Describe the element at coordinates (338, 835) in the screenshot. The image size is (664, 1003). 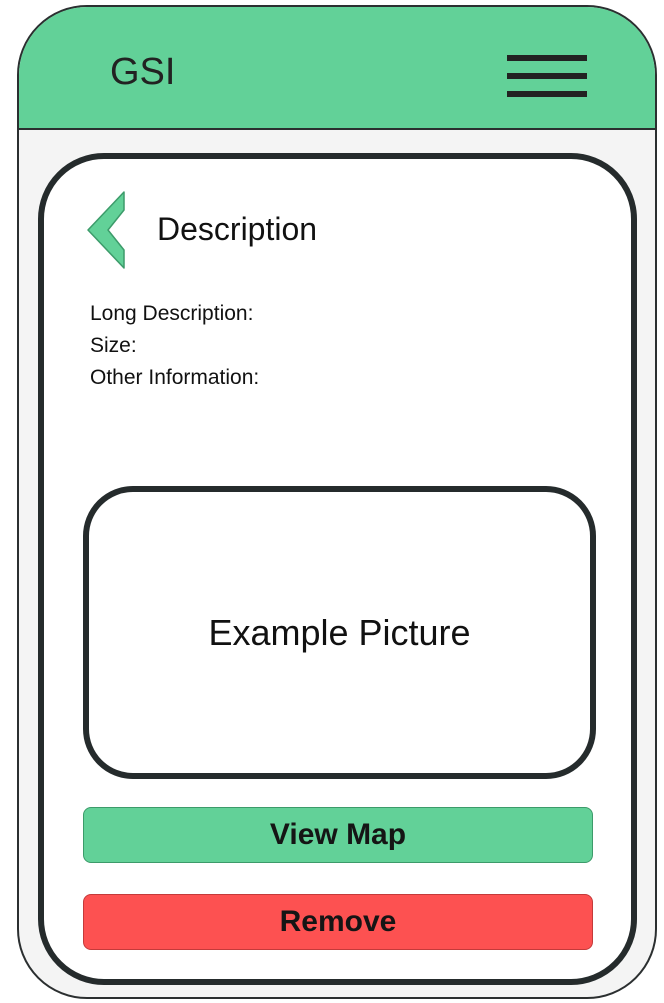
I see `view-map-button: View Map` at that location.